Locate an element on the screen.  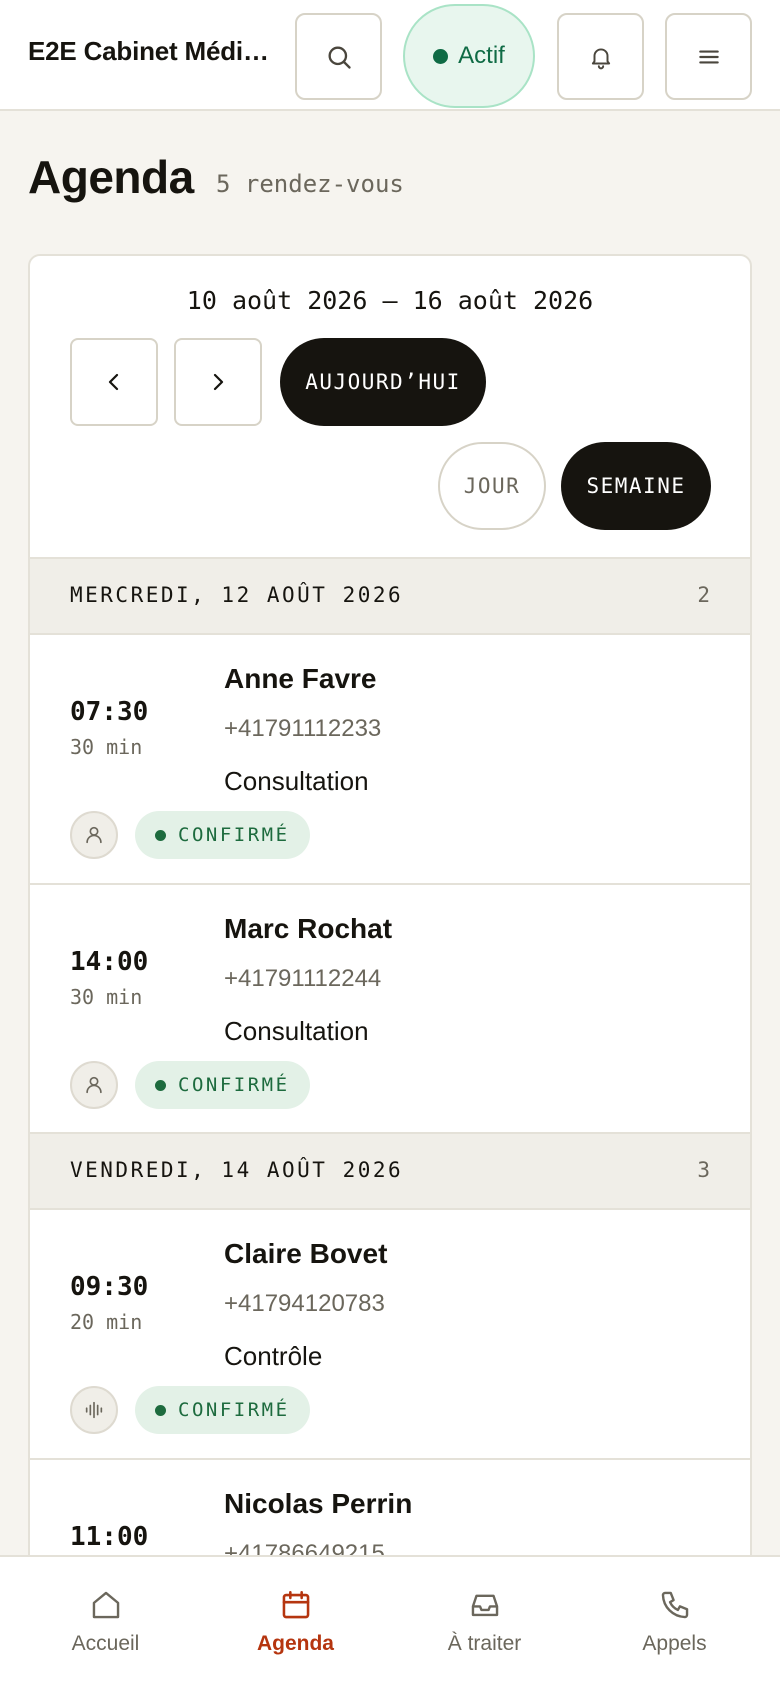
status-label: Actif is located at coordinates (481, 55).